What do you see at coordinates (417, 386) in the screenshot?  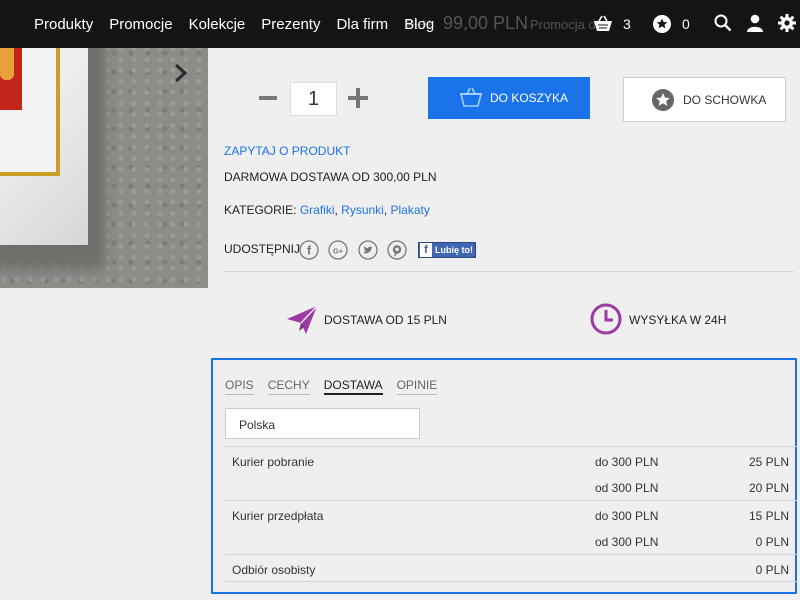 I see `tab-opinie: OPINIE` at bounding box center [417, 386].